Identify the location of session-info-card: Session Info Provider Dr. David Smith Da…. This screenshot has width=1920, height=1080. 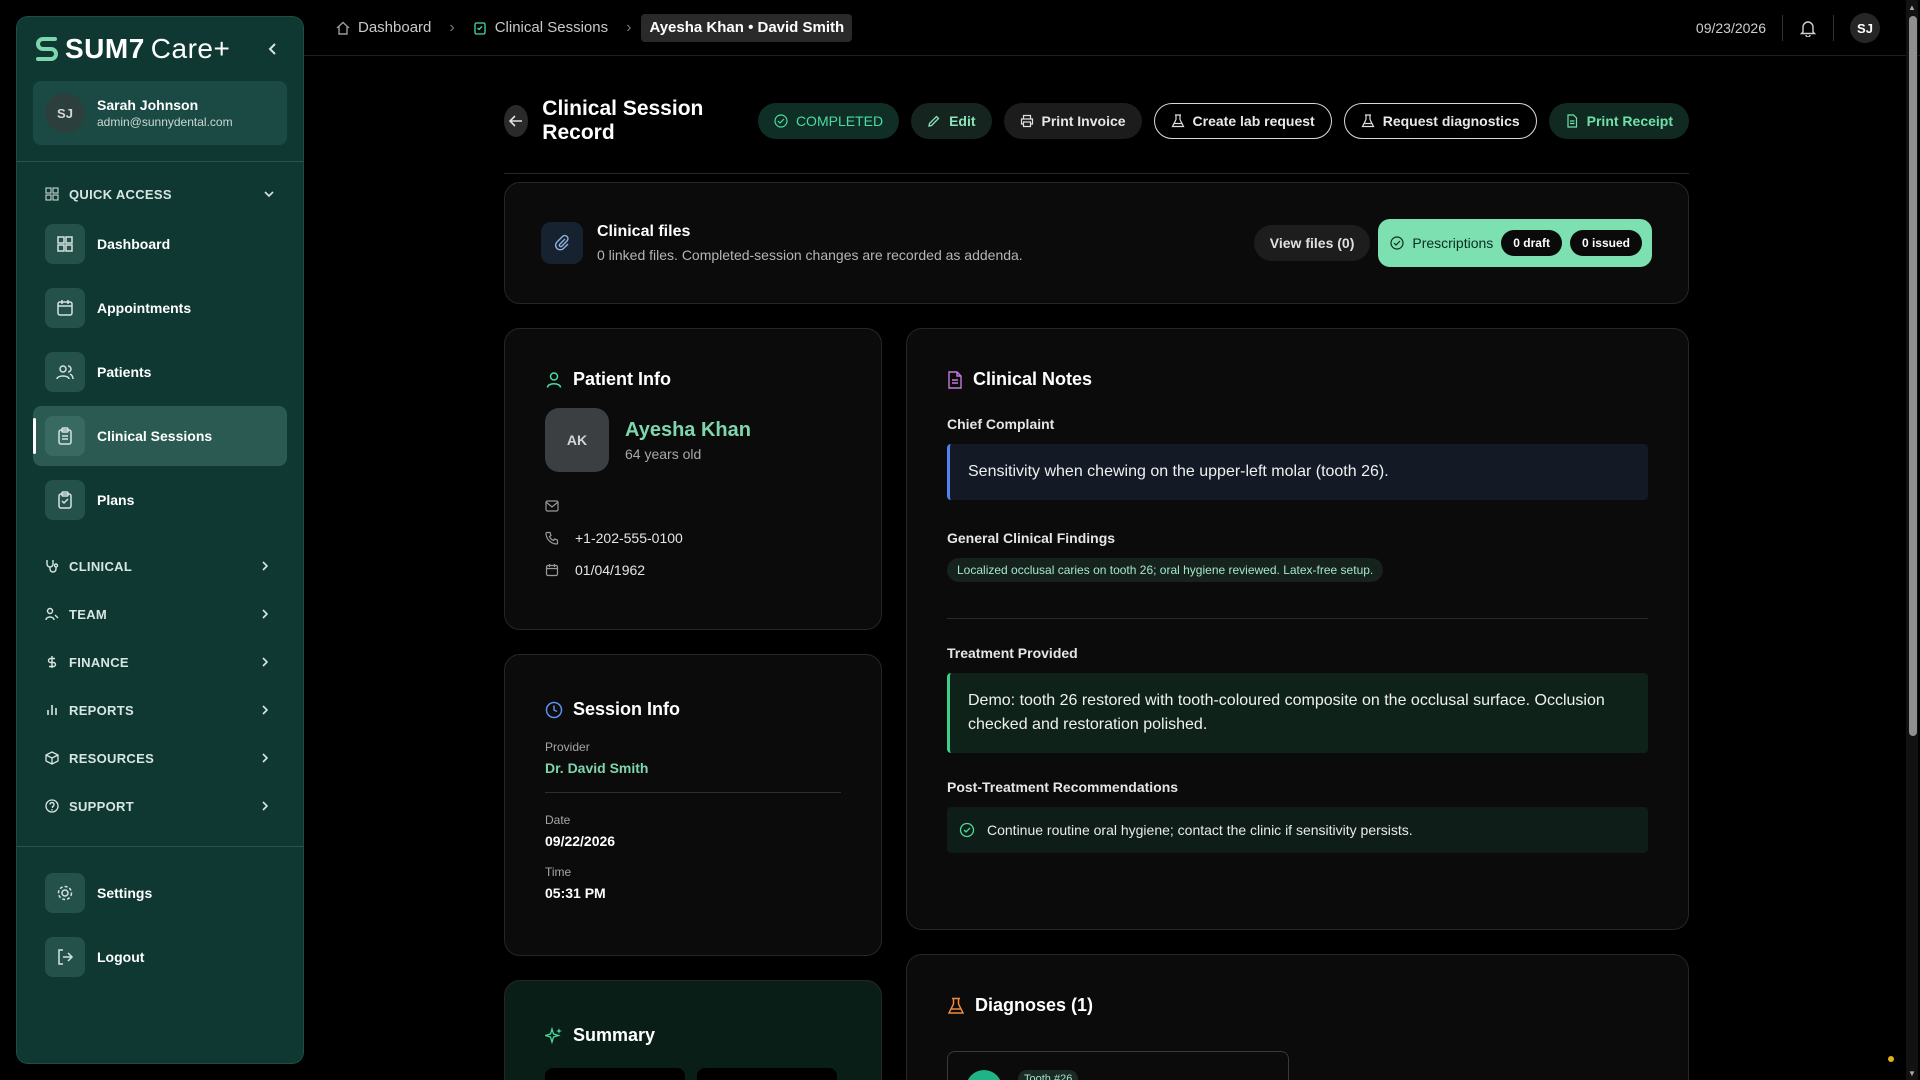
(693, 805).